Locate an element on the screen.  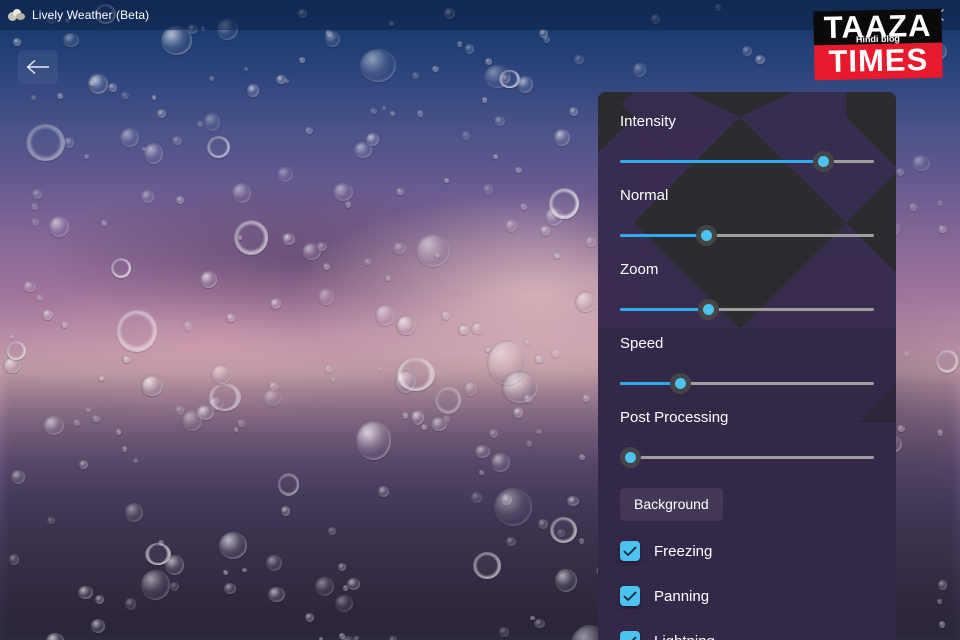
slider-track is located at coordinates (747, 457).